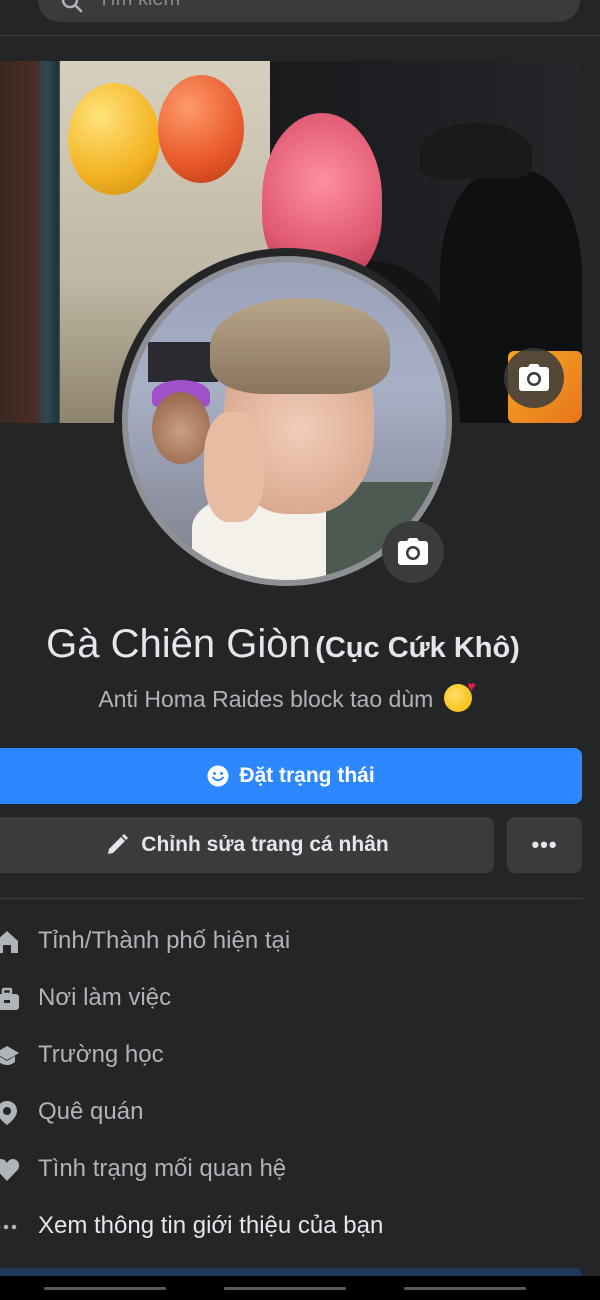  What do you see at coordinates (285, 1288) in the screenshot?
I see `nav-home-handle` at bounding box center [285, 1288].